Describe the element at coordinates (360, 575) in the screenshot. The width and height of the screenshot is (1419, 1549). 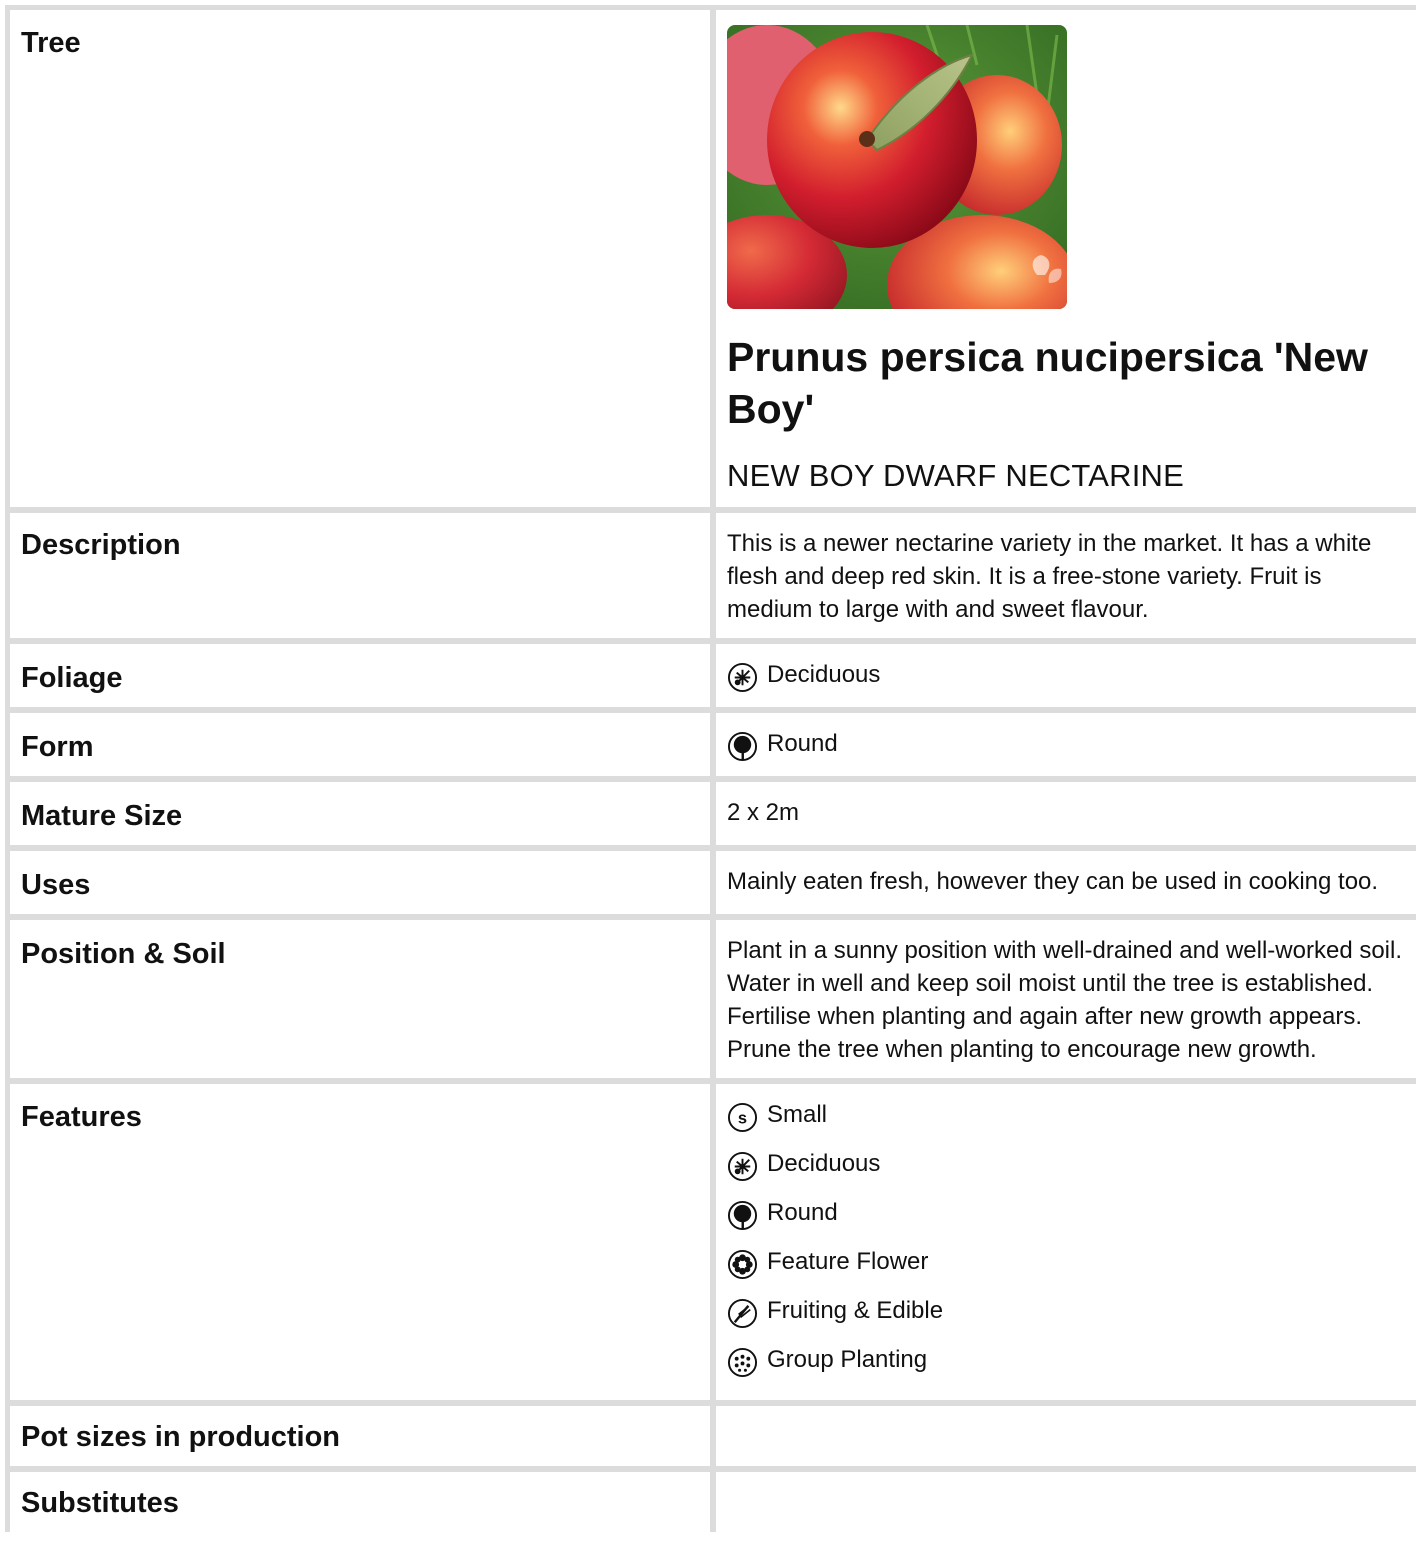
I see `row-label-description: Description` at that location.